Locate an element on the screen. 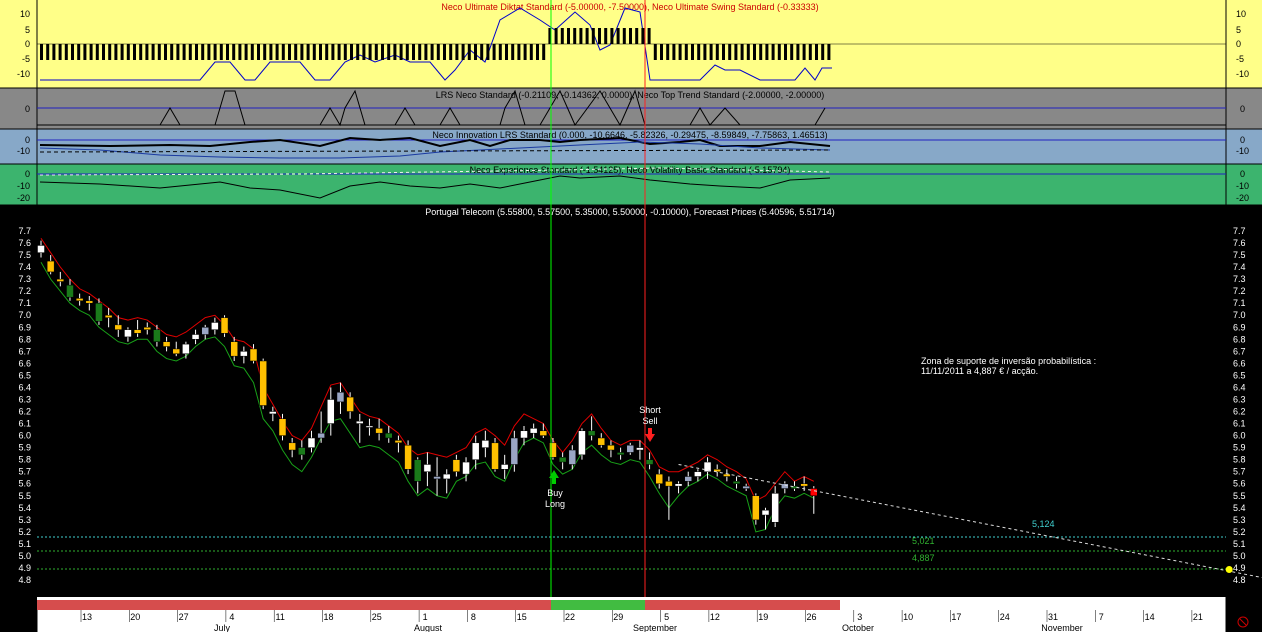 Image resolution: width=1262 pixels, height=632 pixels. price-tick-right: 7.4 is located at coordinates (1239, 267).